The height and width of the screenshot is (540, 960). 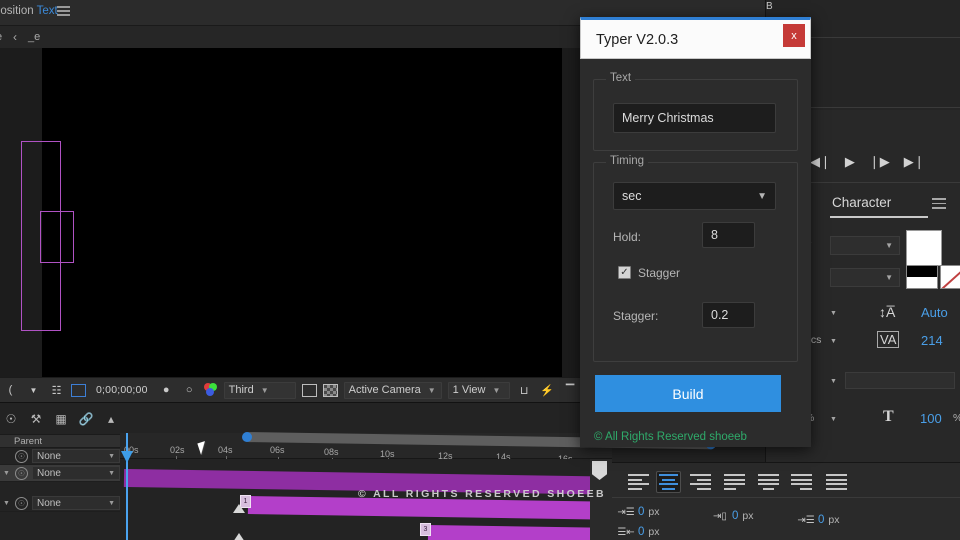 I want to click on tab-prefix-text: position, so click(x=17, y=11).